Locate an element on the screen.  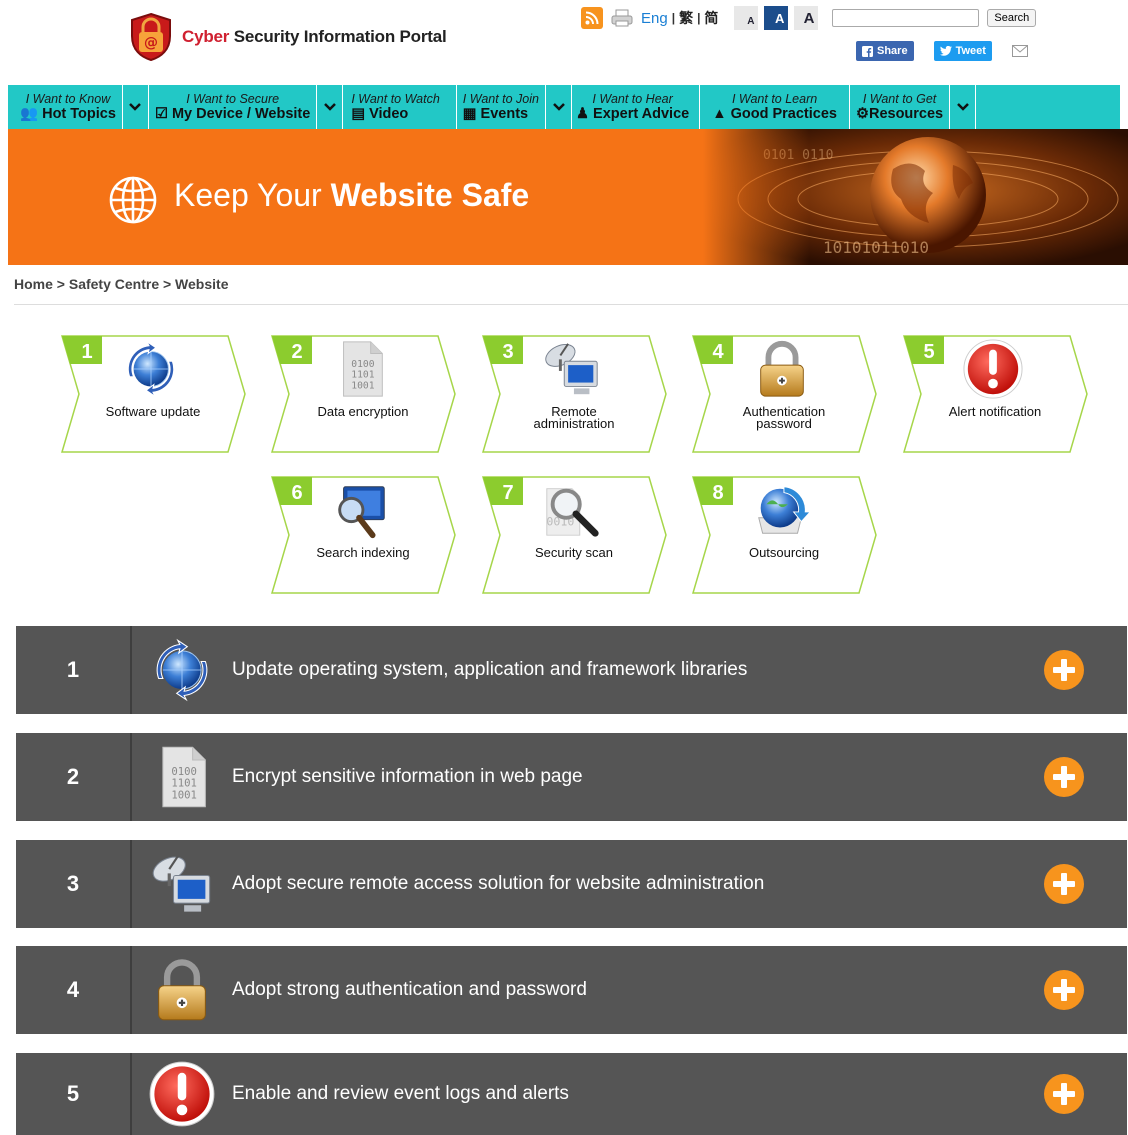
nav-good-practices-link: I Want to Learn ▲ Good Practices is located at coordinates (774, 107).